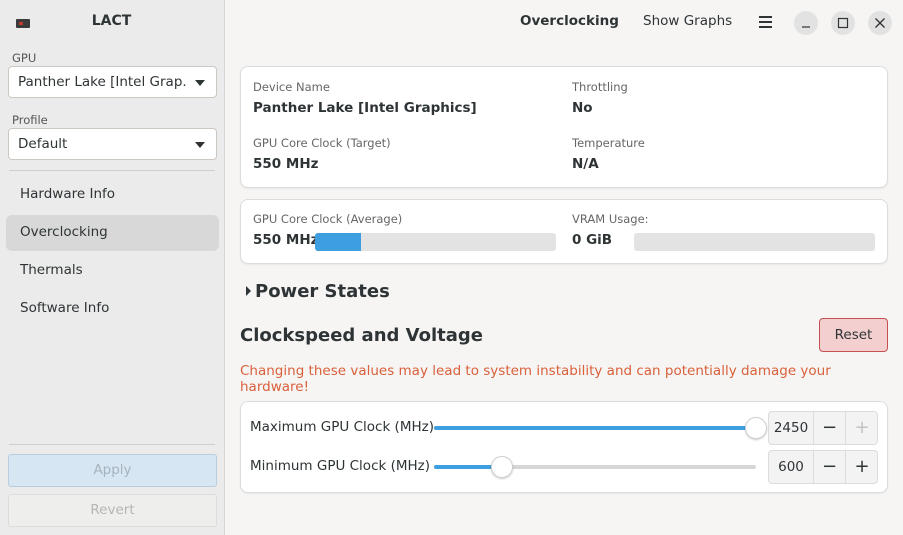 Image resolution: width=903 pixels, height=535 pixels. What do you see at coordinates (862, 428) in the screenshot?
I see `max-clock-increase-button: +` at bounding box center [862, 428].